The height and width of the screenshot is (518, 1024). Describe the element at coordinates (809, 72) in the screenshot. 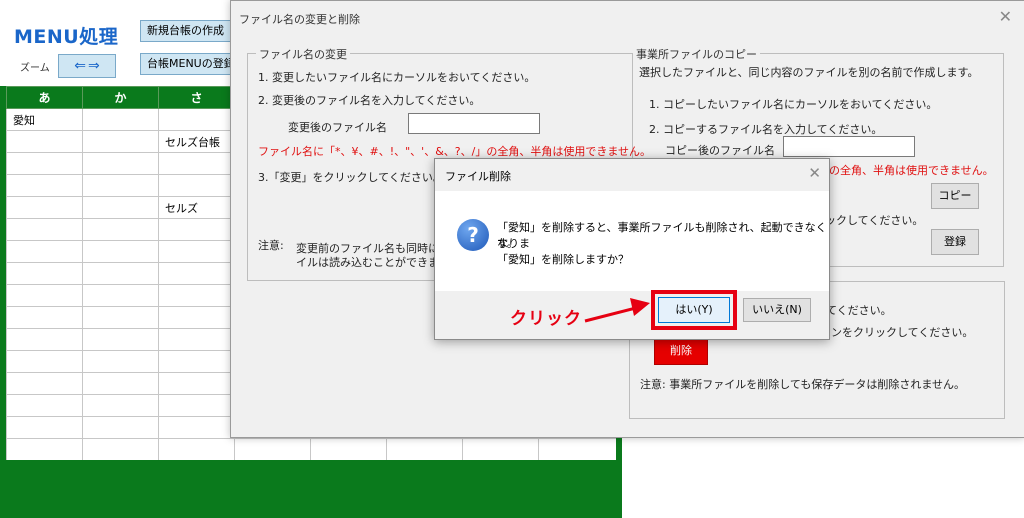

I see `copy-description: 選択したファイルと、同じ内容のファイルを別の名前で作成します。` at that location.